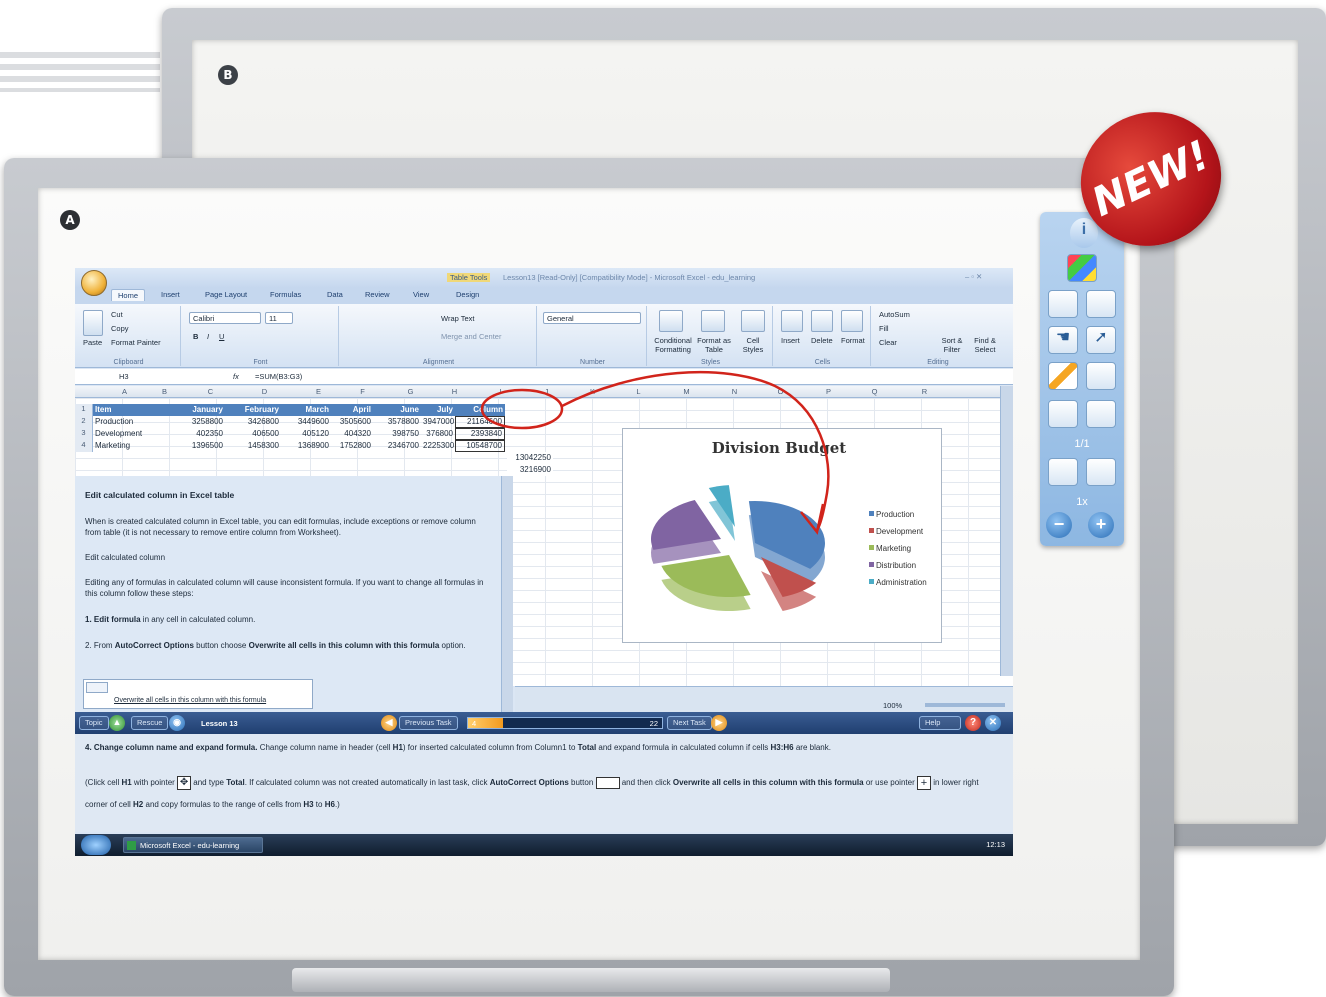 The width and height of the screenshot is (1326, 997). Describe the element at coordinates (1101, 304) in the screenshot. I see `screen-icon` at that location.